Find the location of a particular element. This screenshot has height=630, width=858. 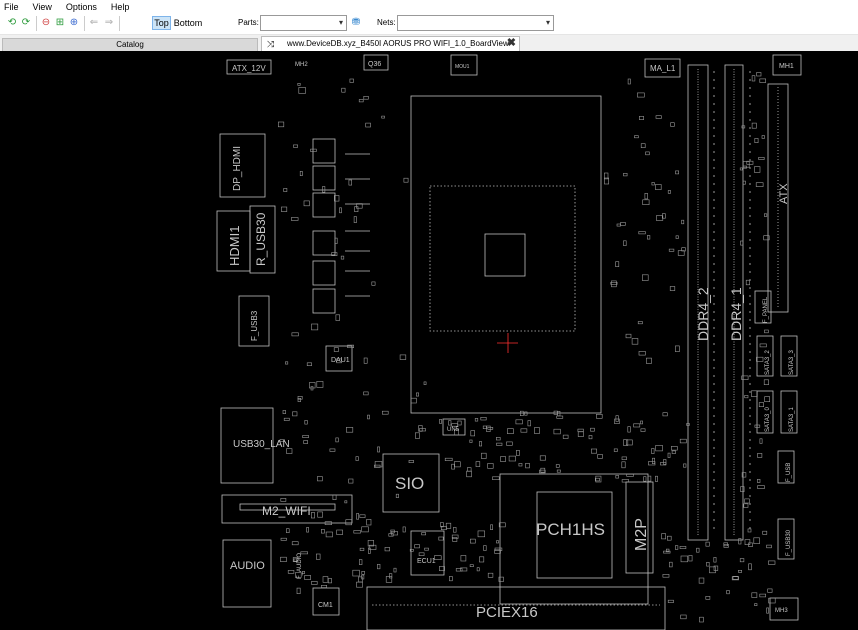

label-dp-hdmi: DP_HDMI is located at coordinates (237, 168).